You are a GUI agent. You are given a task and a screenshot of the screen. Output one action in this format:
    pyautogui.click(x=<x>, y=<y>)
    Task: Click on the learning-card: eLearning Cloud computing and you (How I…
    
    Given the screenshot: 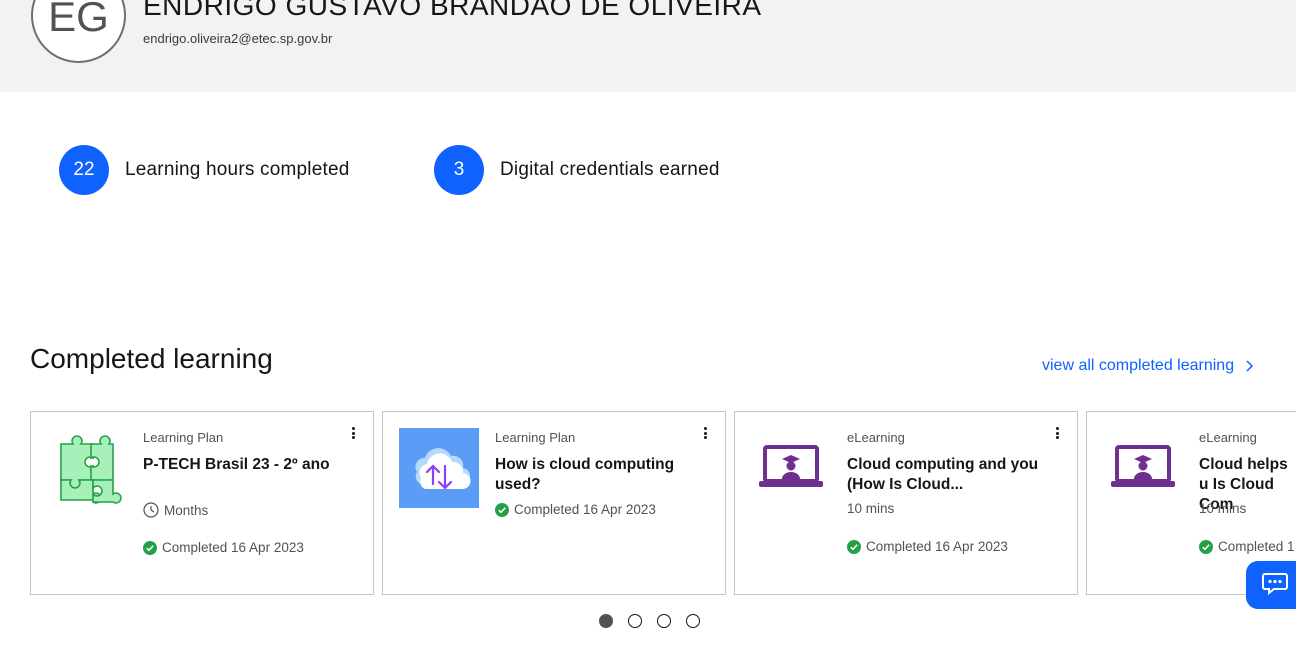 What is the action you would take?
    pyautogui.click(x=906, y=503)
    